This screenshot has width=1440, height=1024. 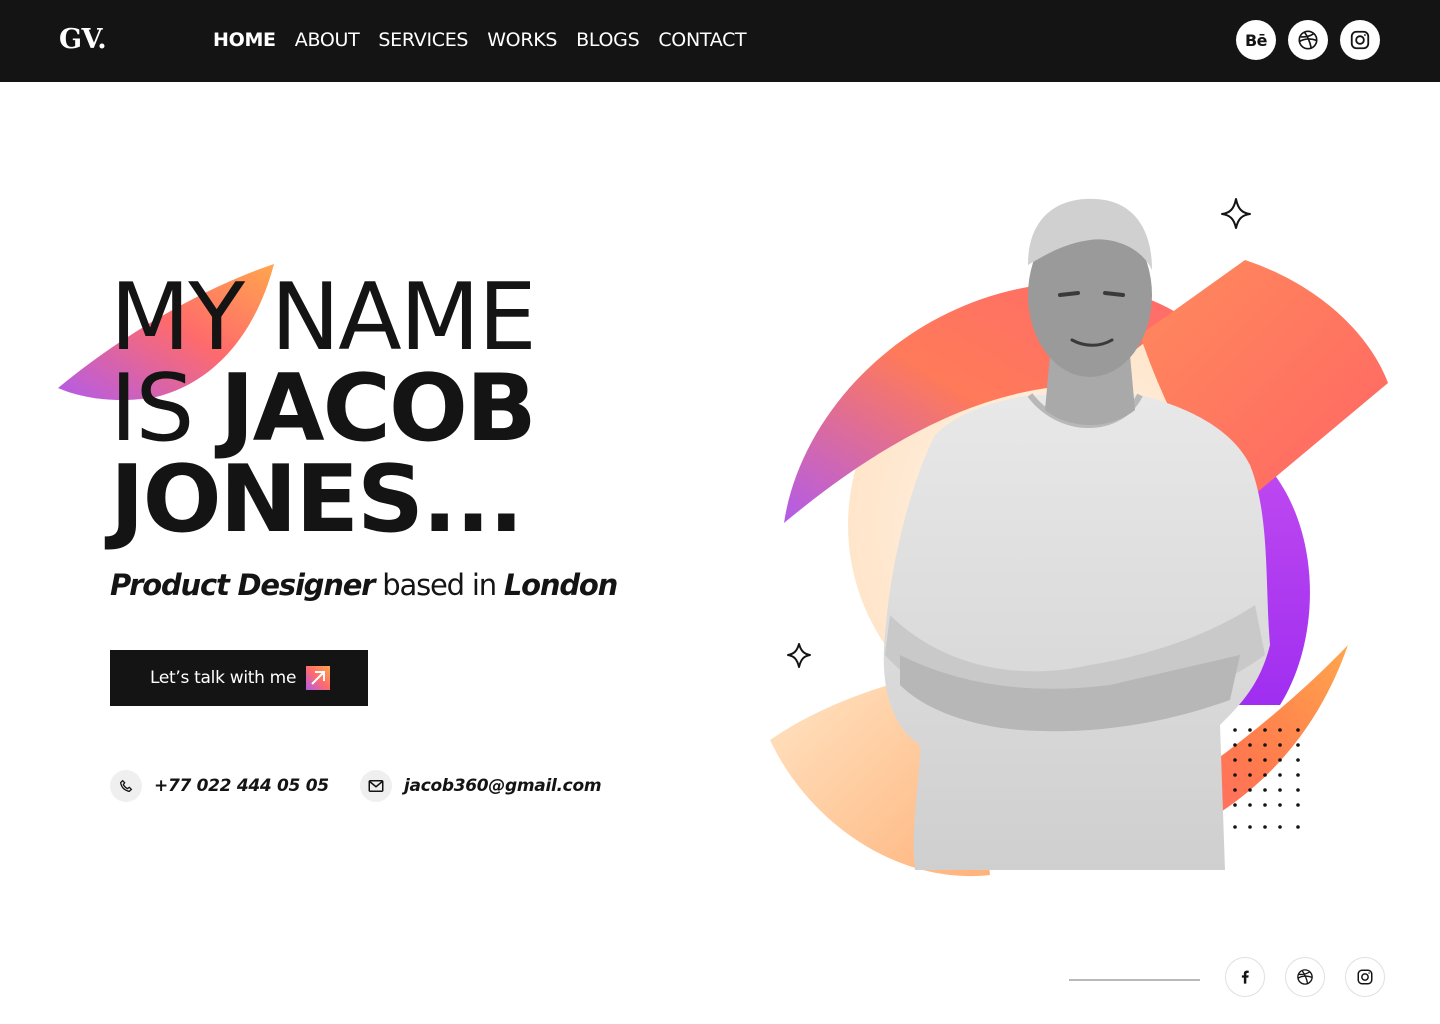 I want to click on email-address: jacob360@gmail.com, so click(x=503, y=786).